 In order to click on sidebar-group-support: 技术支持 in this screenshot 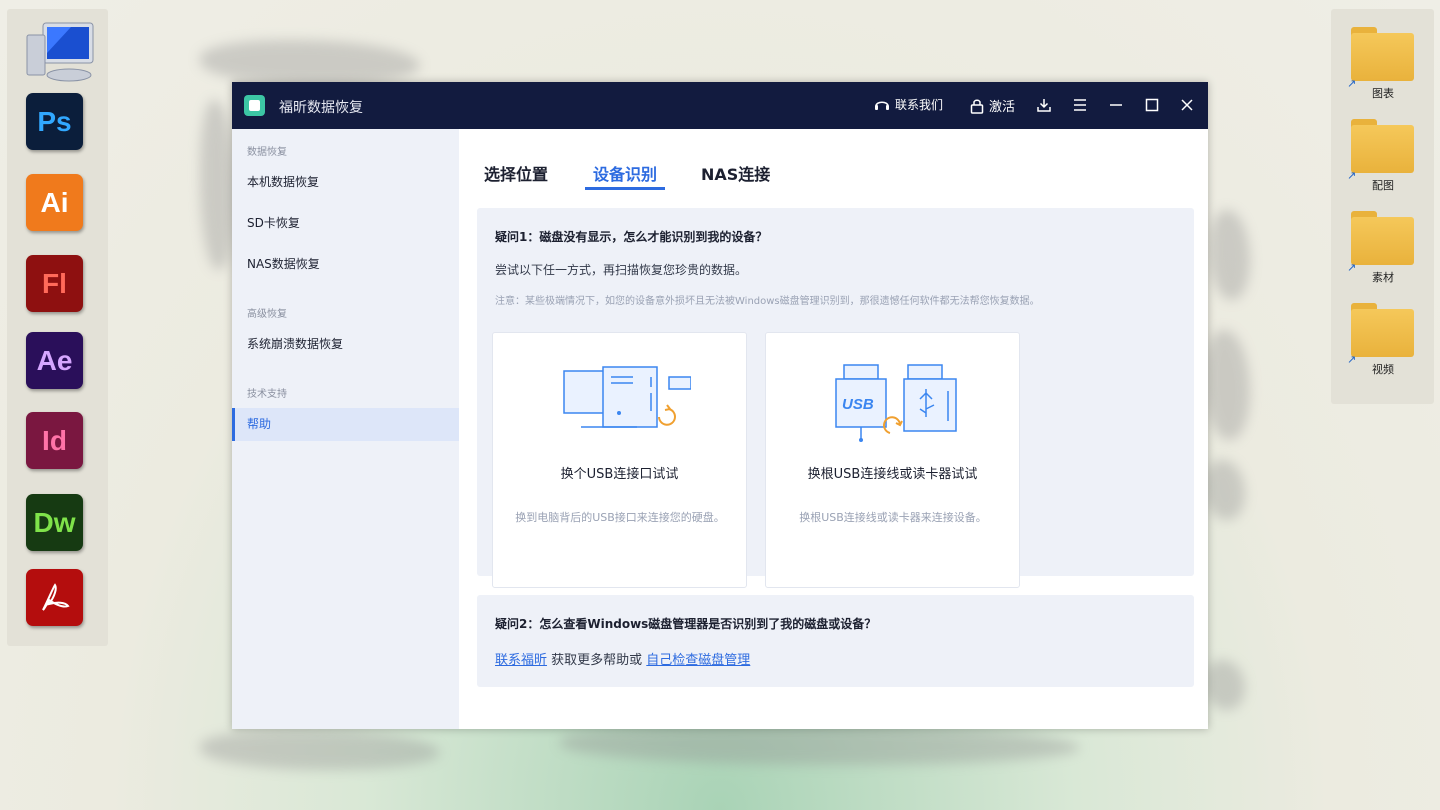, I will do `click(267, 394)`.